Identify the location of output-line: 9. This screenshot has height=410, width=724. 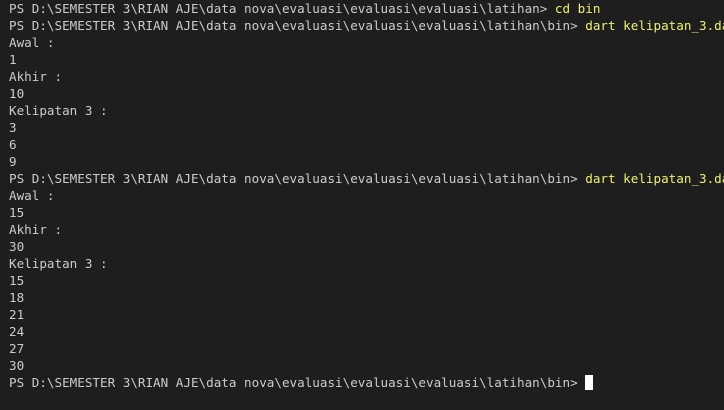
(13, 161).